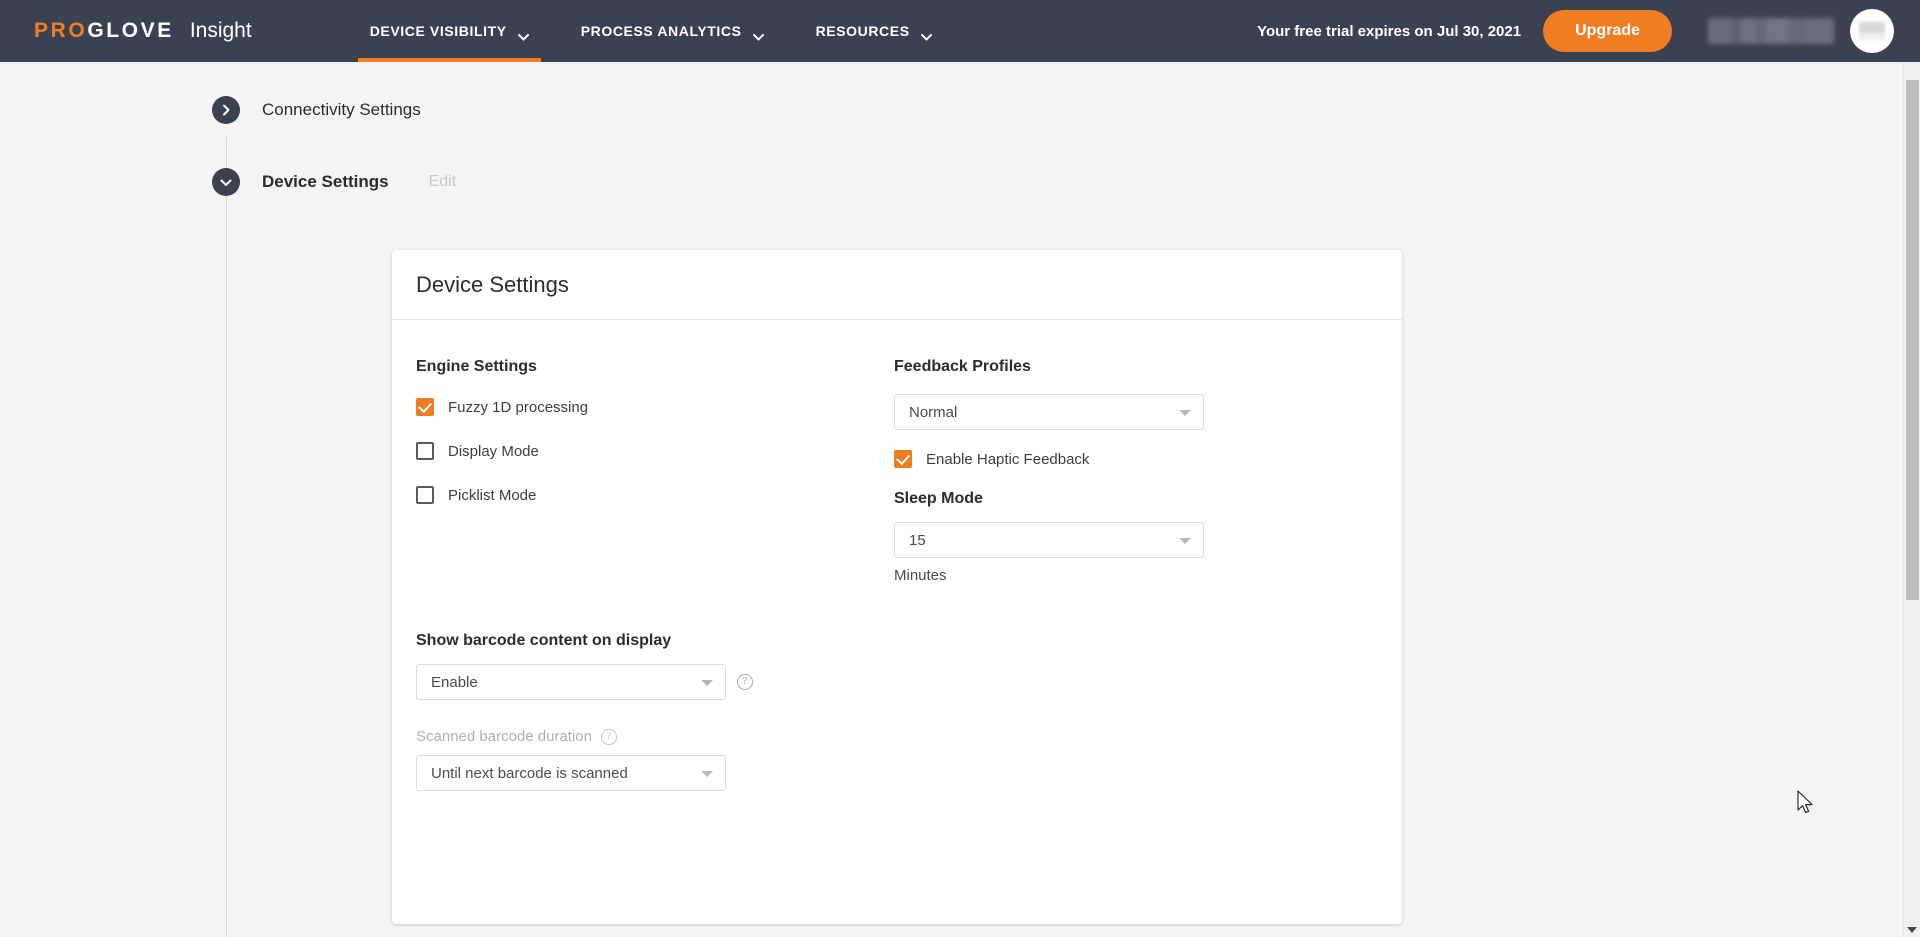 The image size is (1920, 937). Describe the element at coordinates (226, 537) in the screenshot. I see `timeline-connector` at that location.